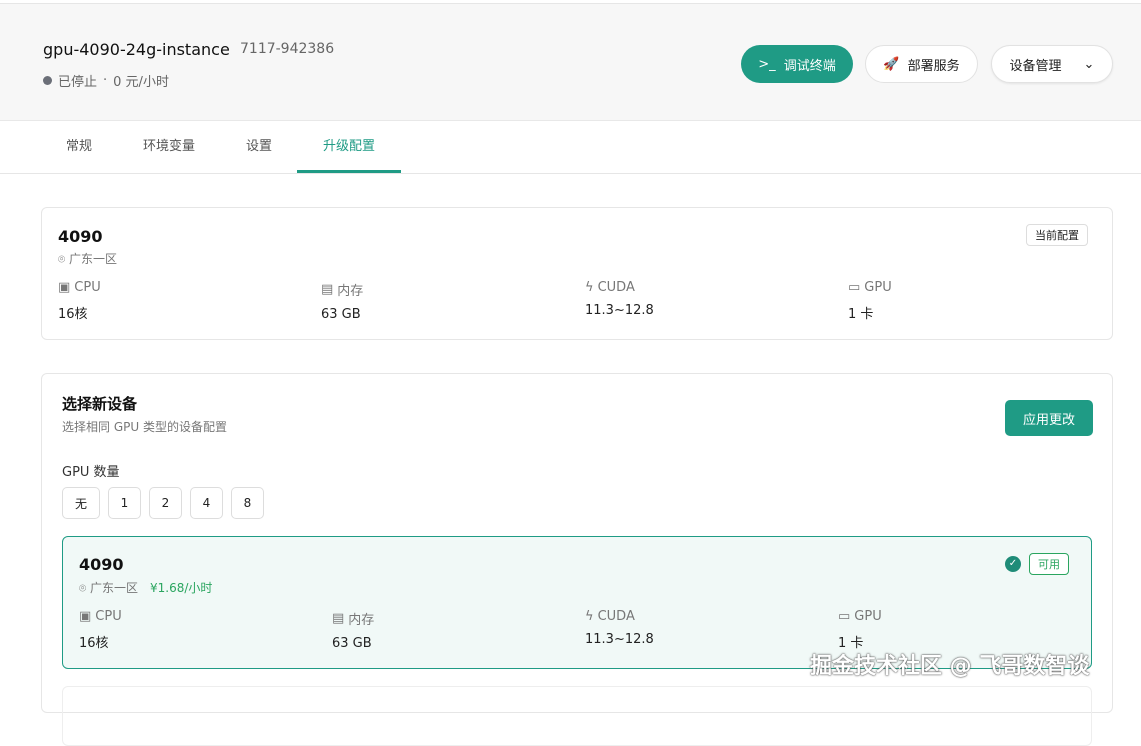 This screenshot has height=746, width=1141. Describe the element at coordinates (136, 49) in the screenshot. I see `instance-title: gpu-4090-24g-instance` at that location.